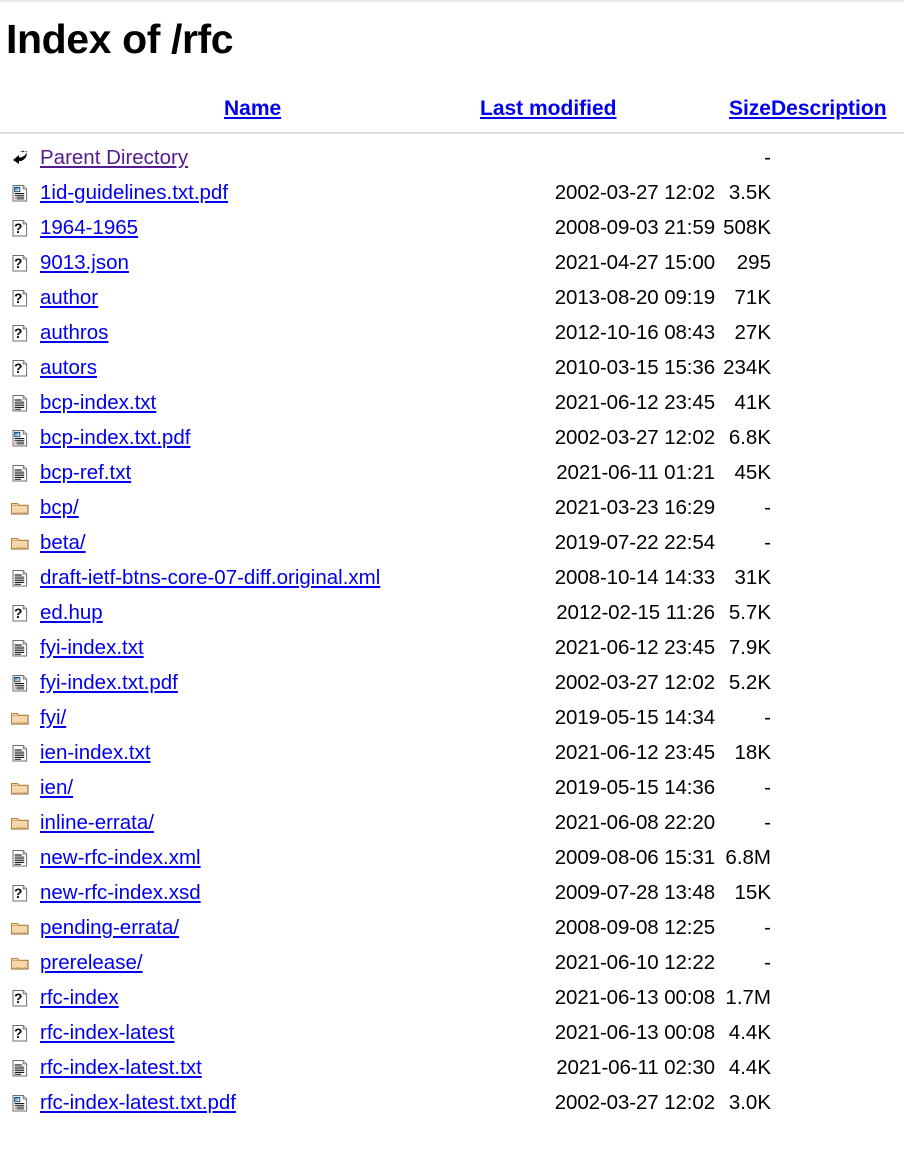 The height and width of the screenshot is (1153, 904). Describe the element at coordinates (92, 647) in the screenshot. I see `file-link: fyi-index.txt` at that location.